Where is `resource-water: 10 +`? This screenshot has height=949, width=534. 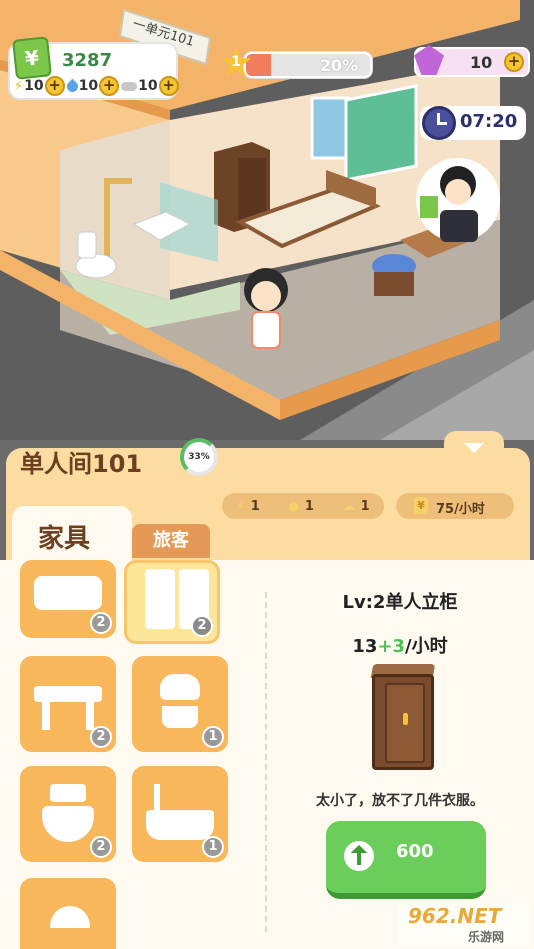 resource-water: 10 + is located at coordinates (92, 86).